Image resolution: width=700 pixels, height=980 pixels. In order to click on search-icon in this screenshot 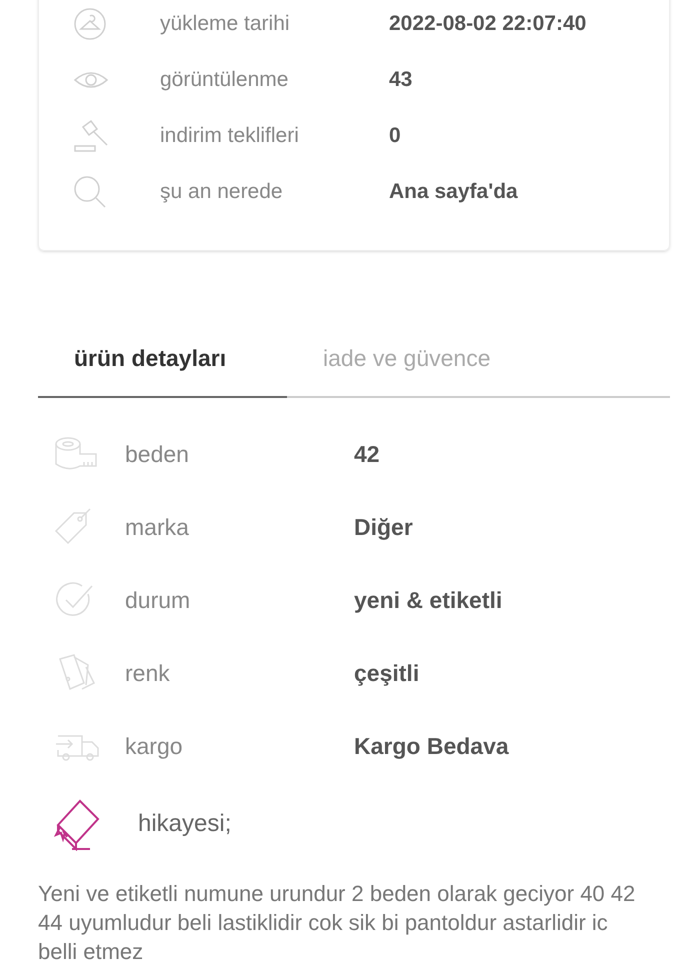, I will do `click(90, 192)`.